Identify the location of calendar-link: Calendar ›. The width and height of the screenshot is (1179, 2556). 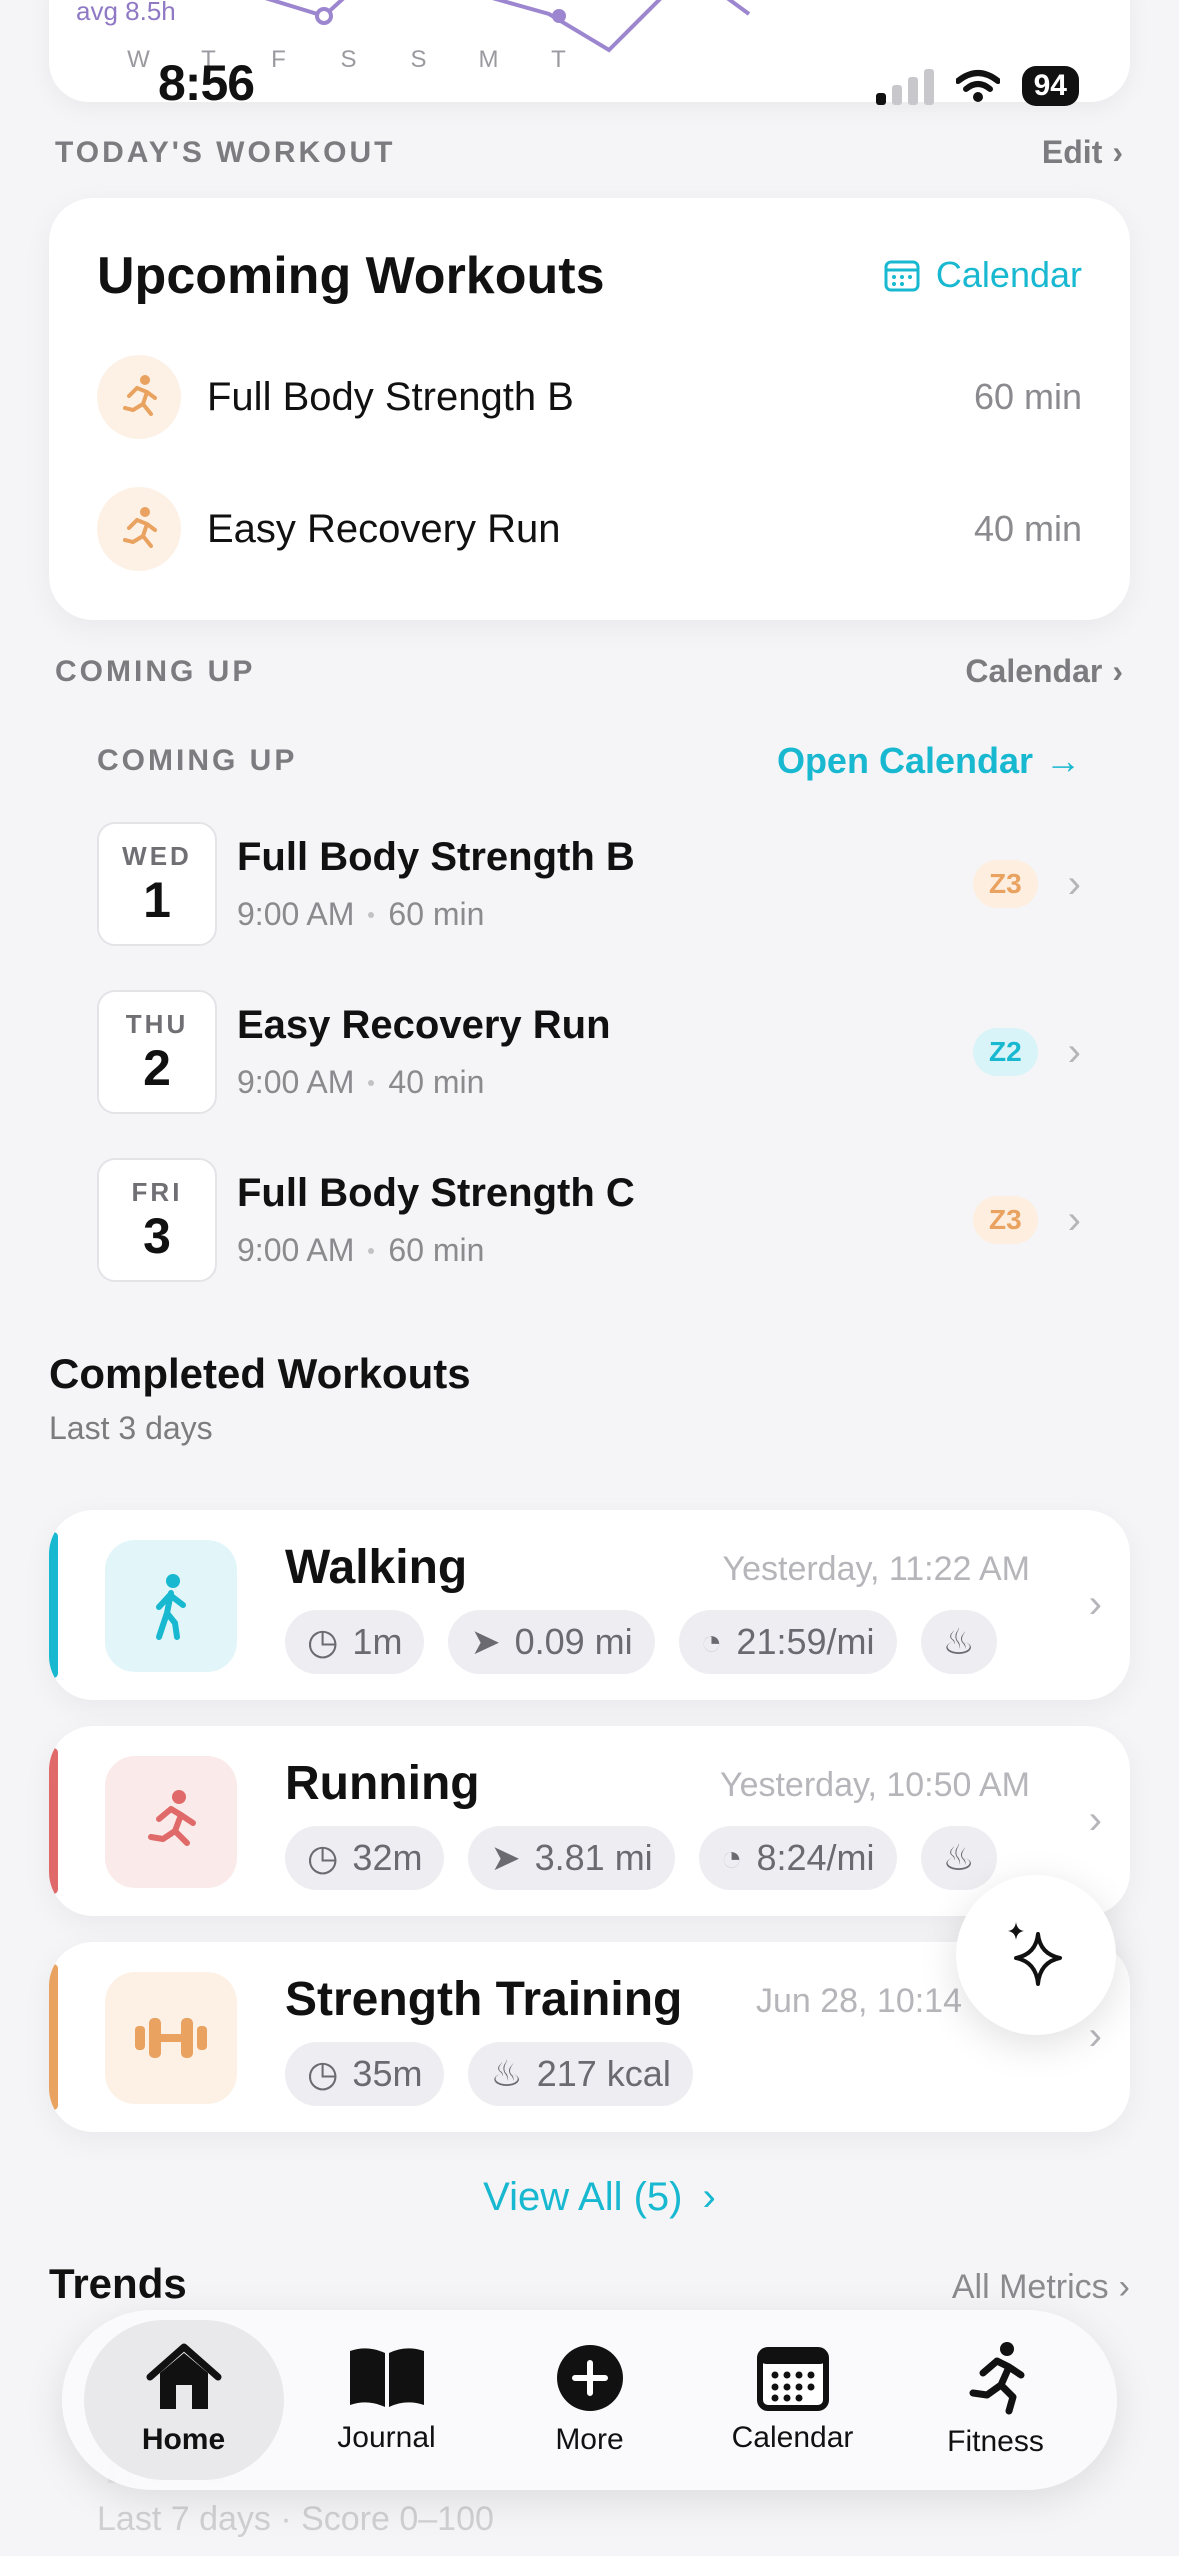
(1044, 671).